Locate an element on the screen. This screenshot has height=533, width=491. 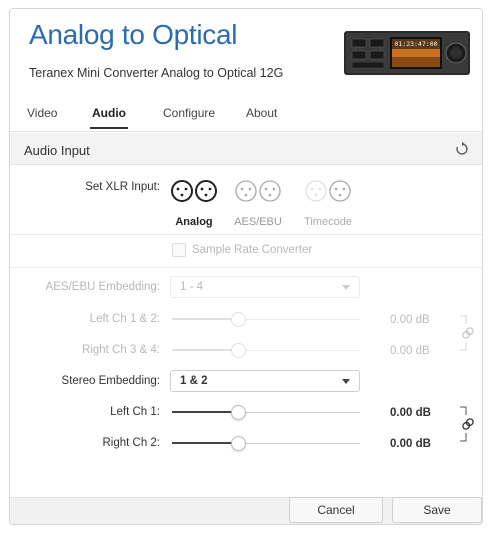
xlr-option-label: Timecode is located at coordinates (328, 222).